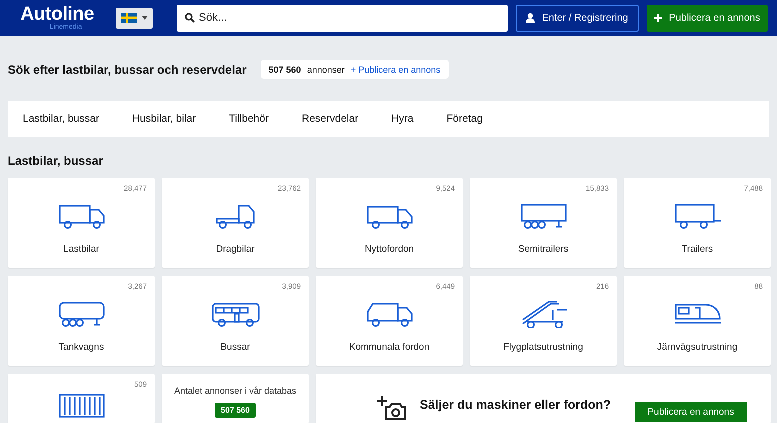 The width and height of the screenshot is (777, 423). What do you see at coordinates (389, 314) in the screenshot?
I see `garbage-truck-icon` at bounding box center [389, 314].